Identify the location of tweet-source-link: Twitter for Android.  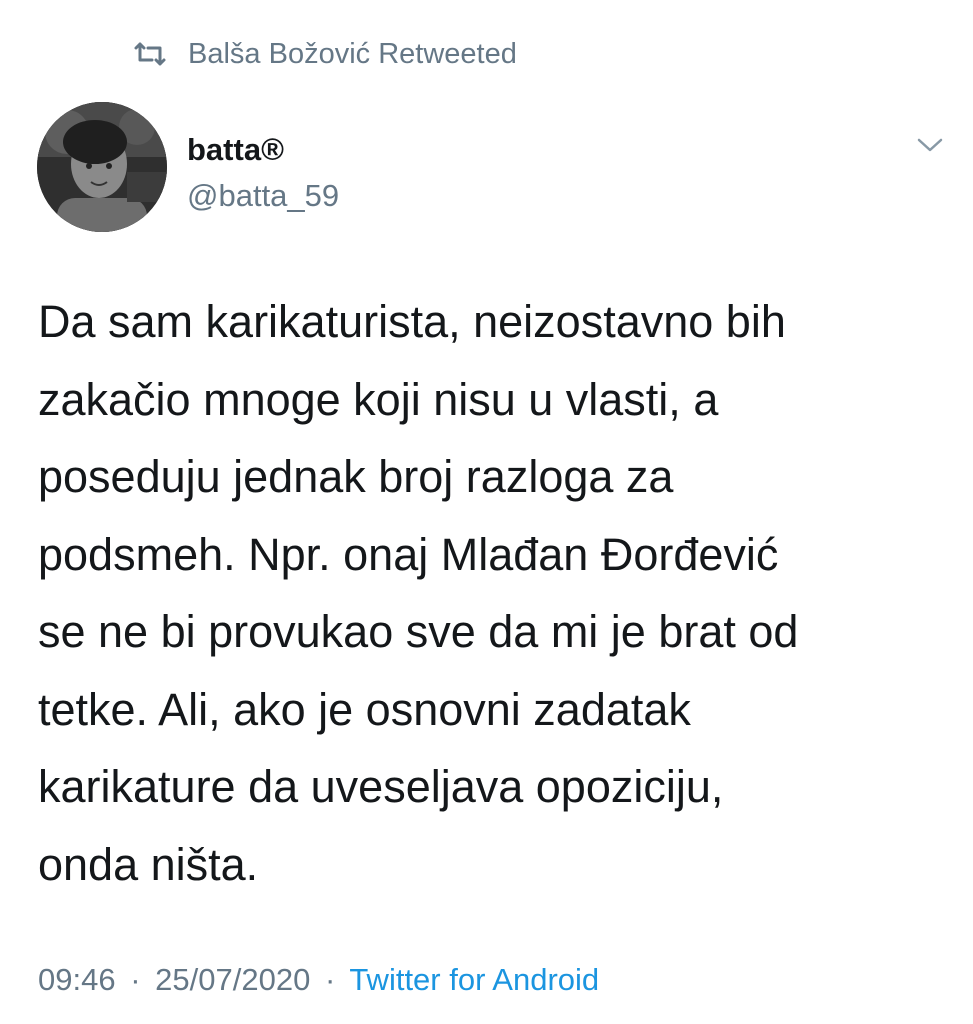
(474, 979).